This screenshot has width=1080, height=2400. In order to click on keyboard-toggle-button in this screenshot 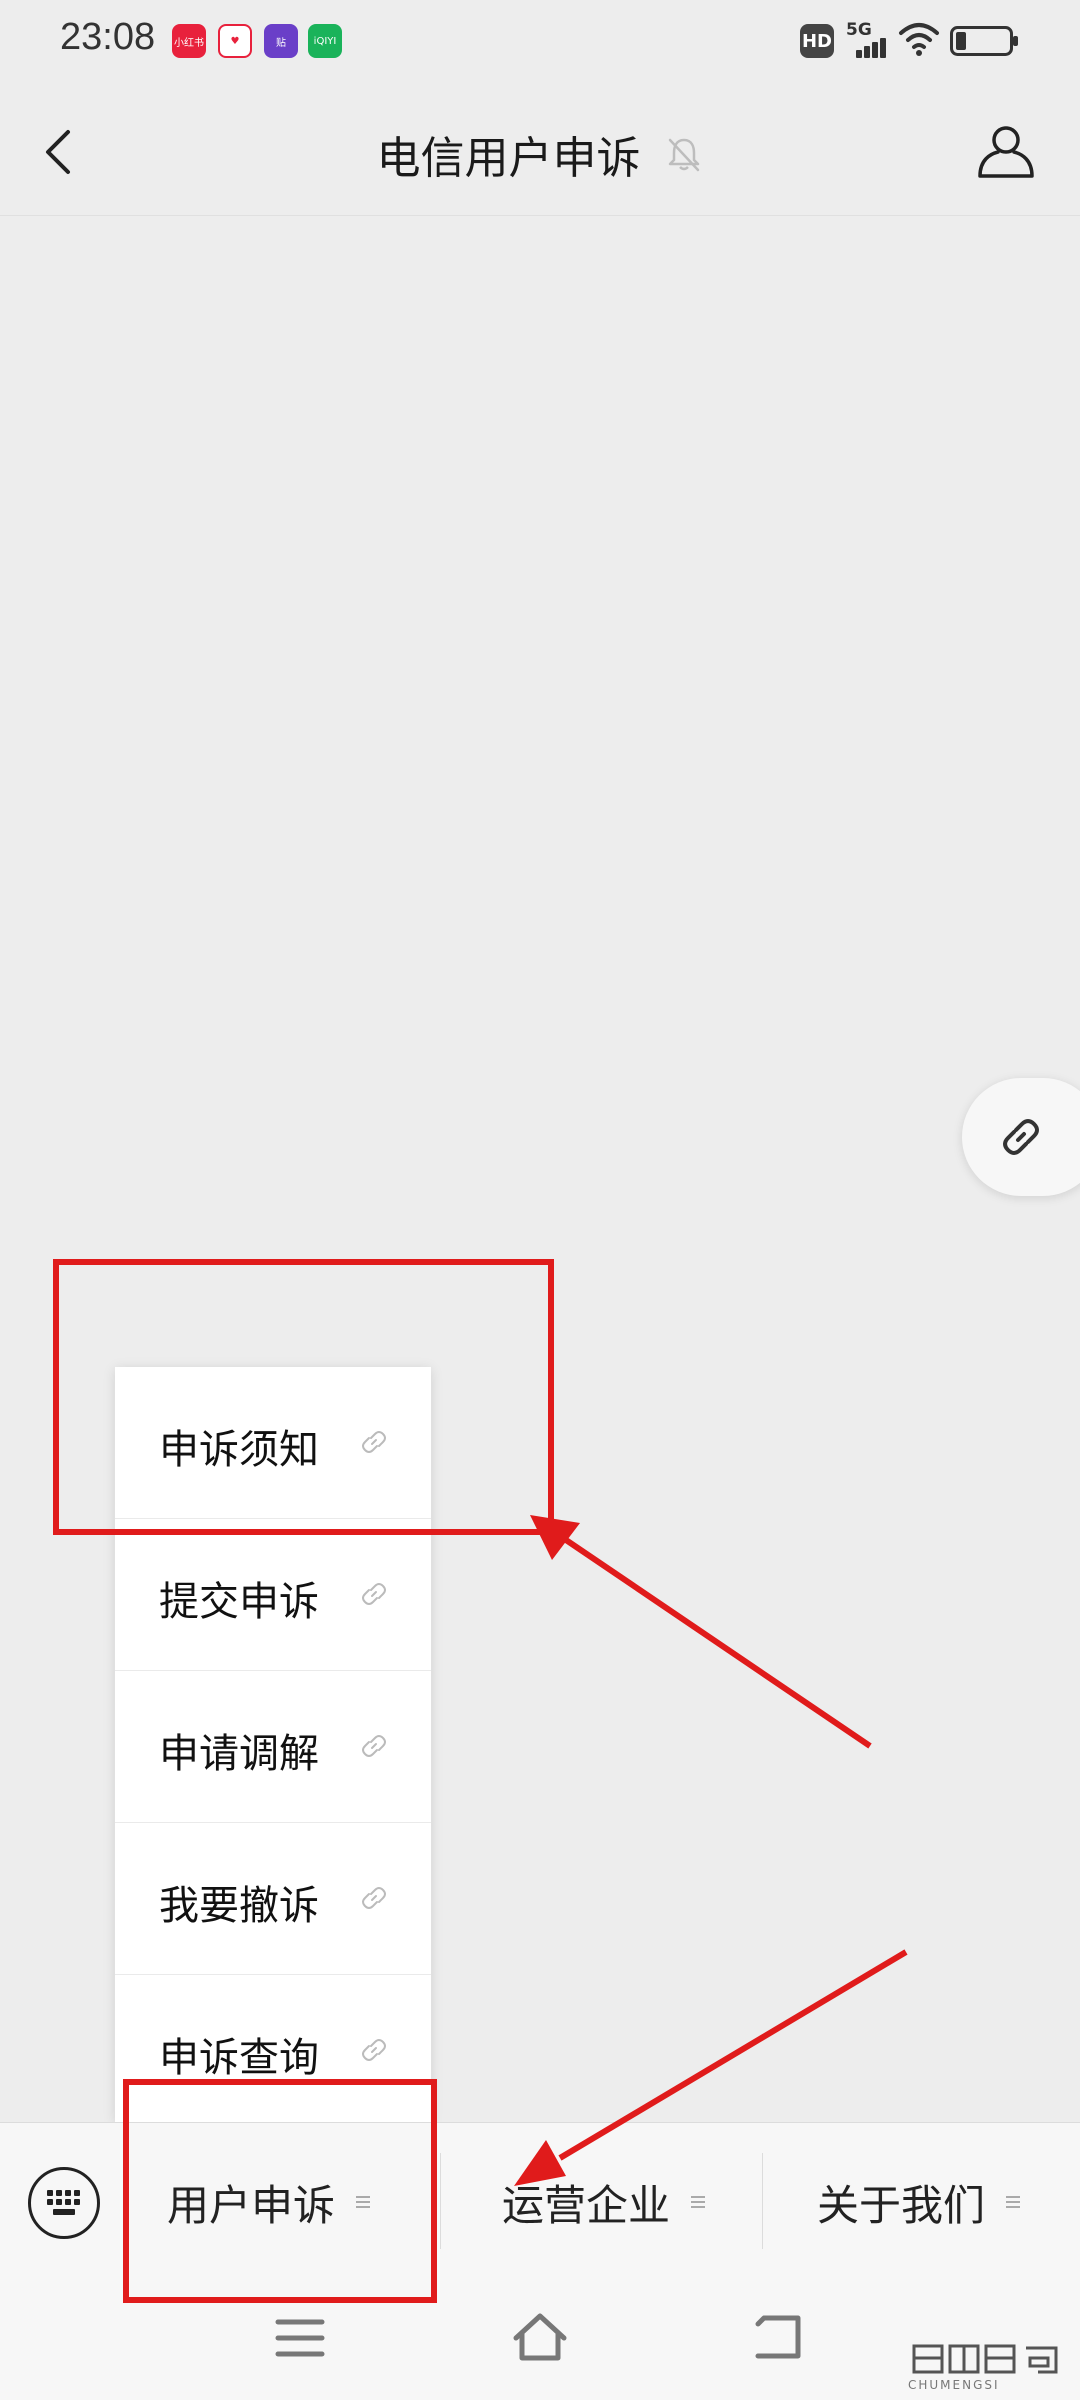, I will do `click(64, 2203)`.